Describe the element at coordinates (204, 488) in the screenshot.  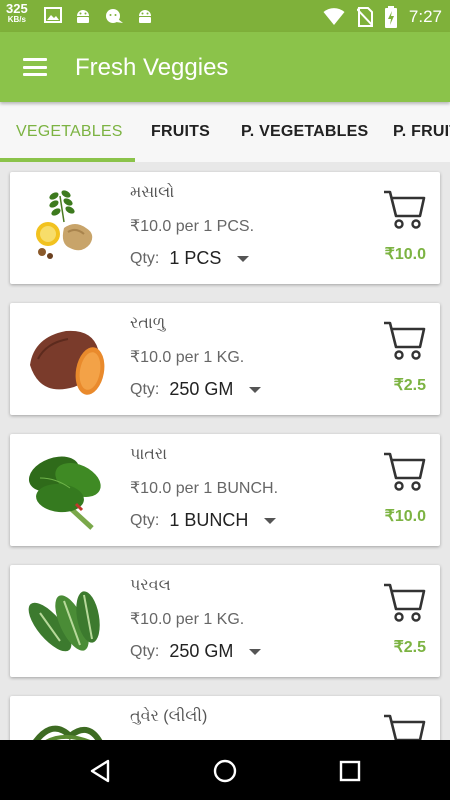
I see `product-price: ₹10.0 per 1 BUNCH.` at that location.